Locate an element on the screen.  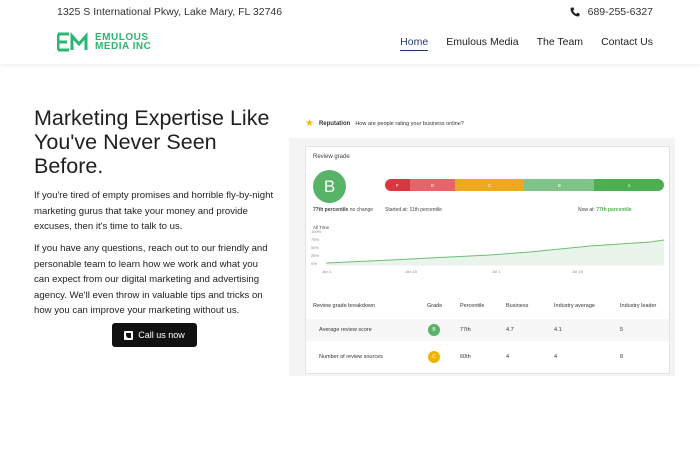
th-business: Business is located at coordinates (517, 306).